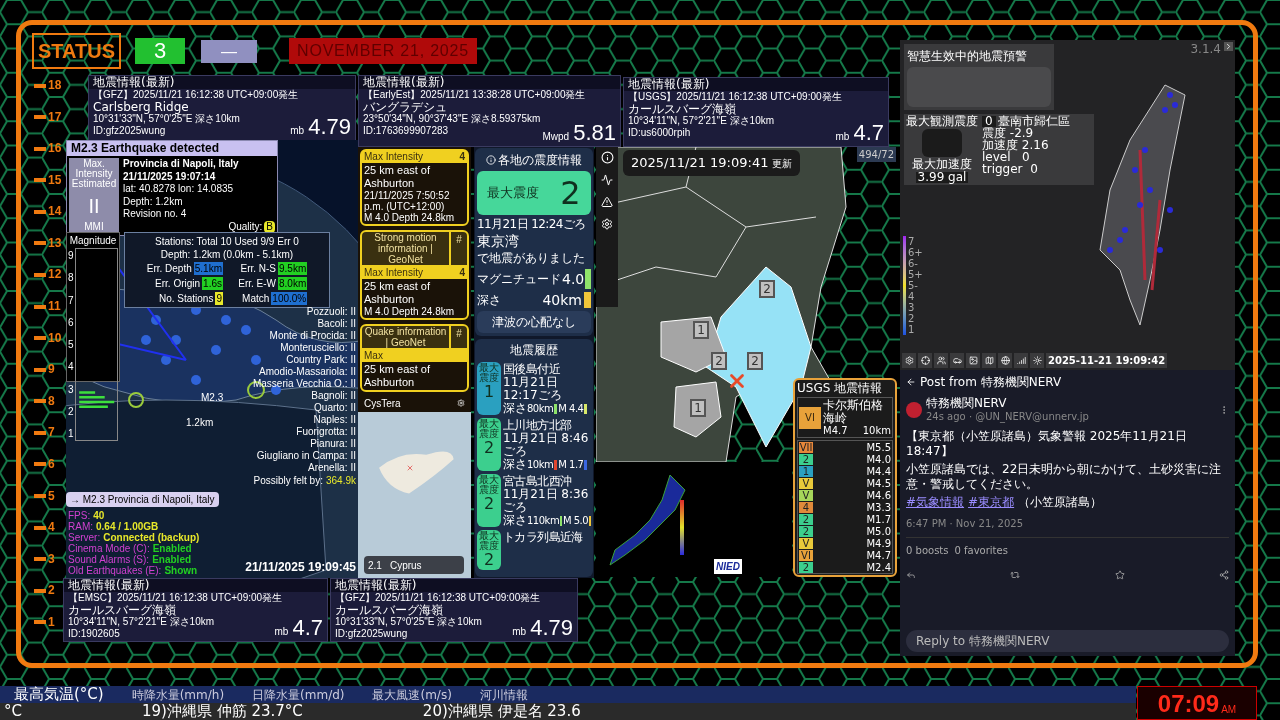  I want to click on badge-intensity: 2, so click(489, 504).